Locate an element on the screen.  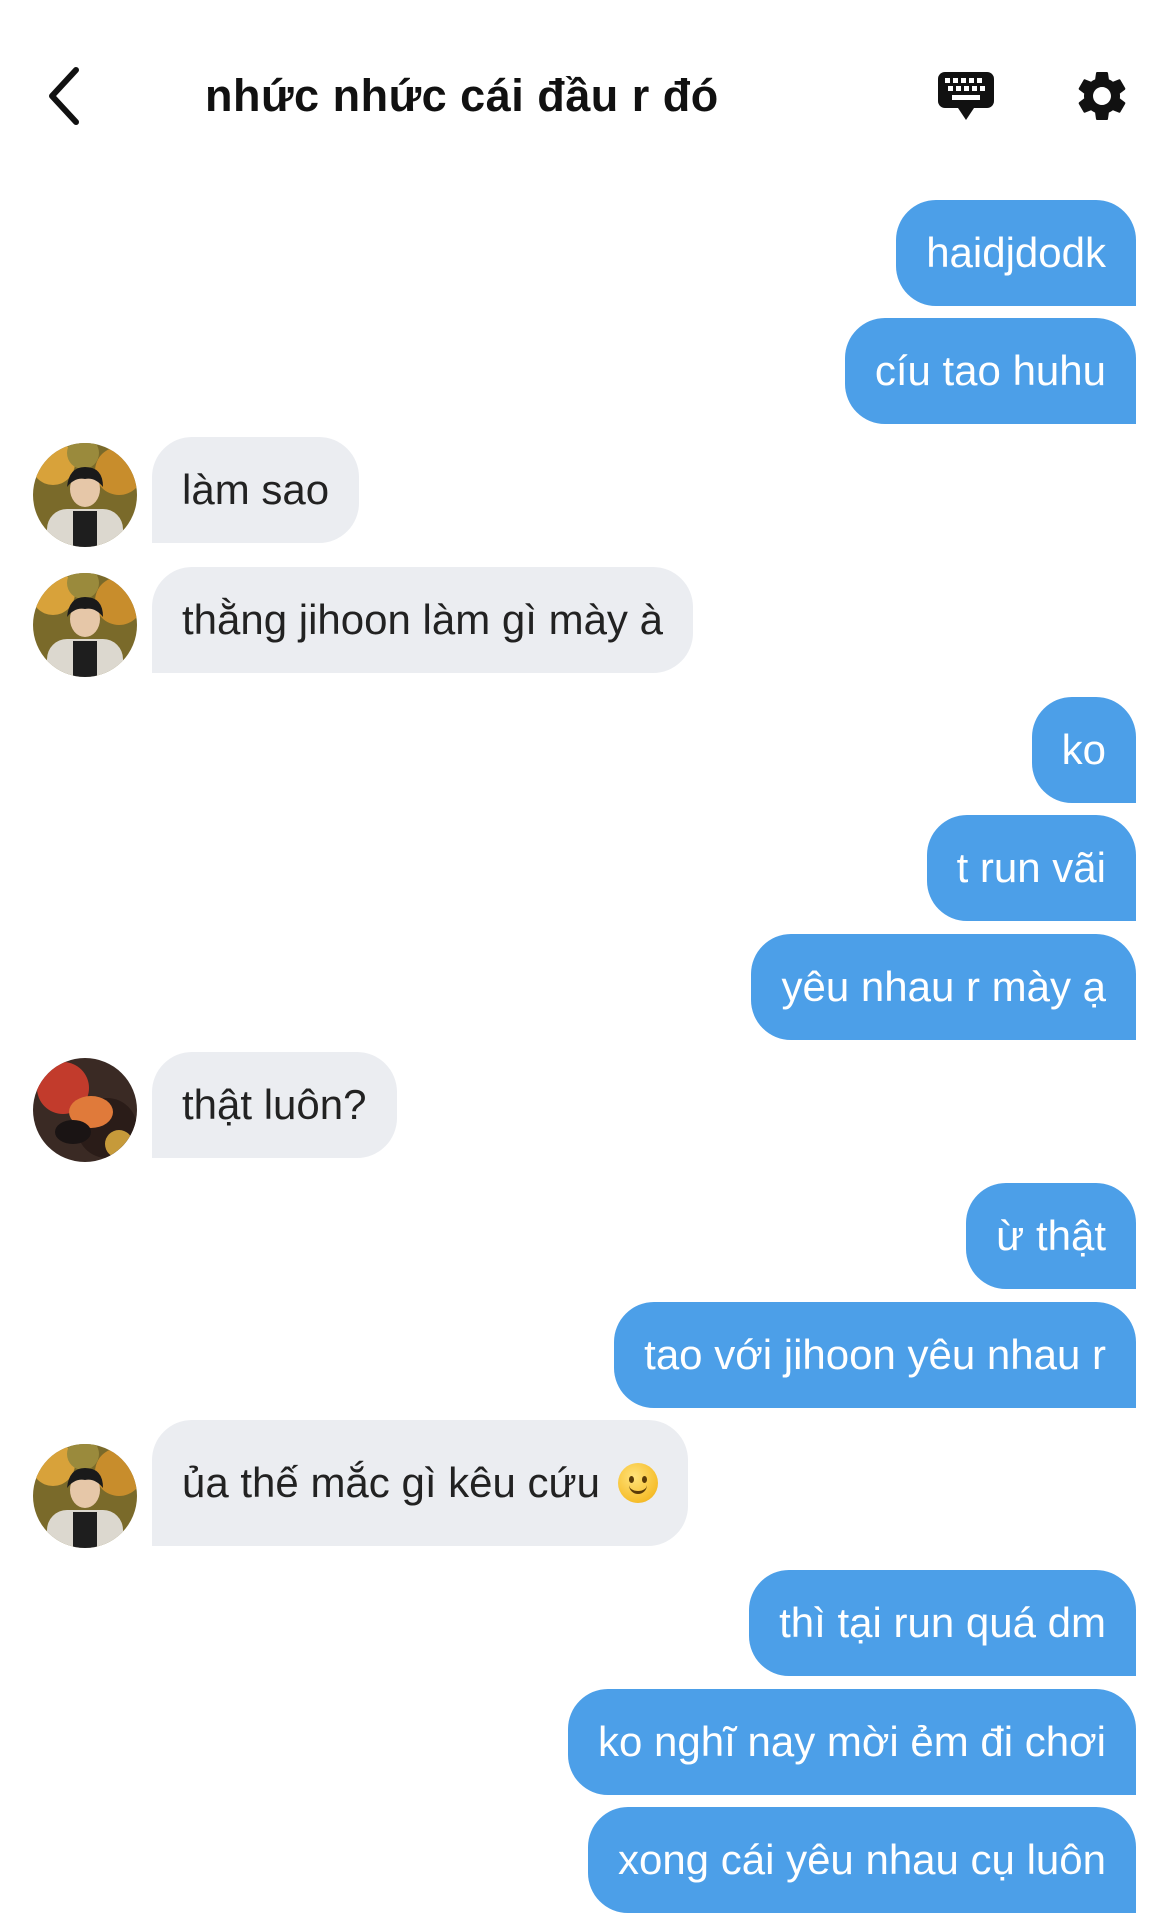
outgoing-message: xong cái yêu nhau cụ luôn is located at coordinates (861, 1860).